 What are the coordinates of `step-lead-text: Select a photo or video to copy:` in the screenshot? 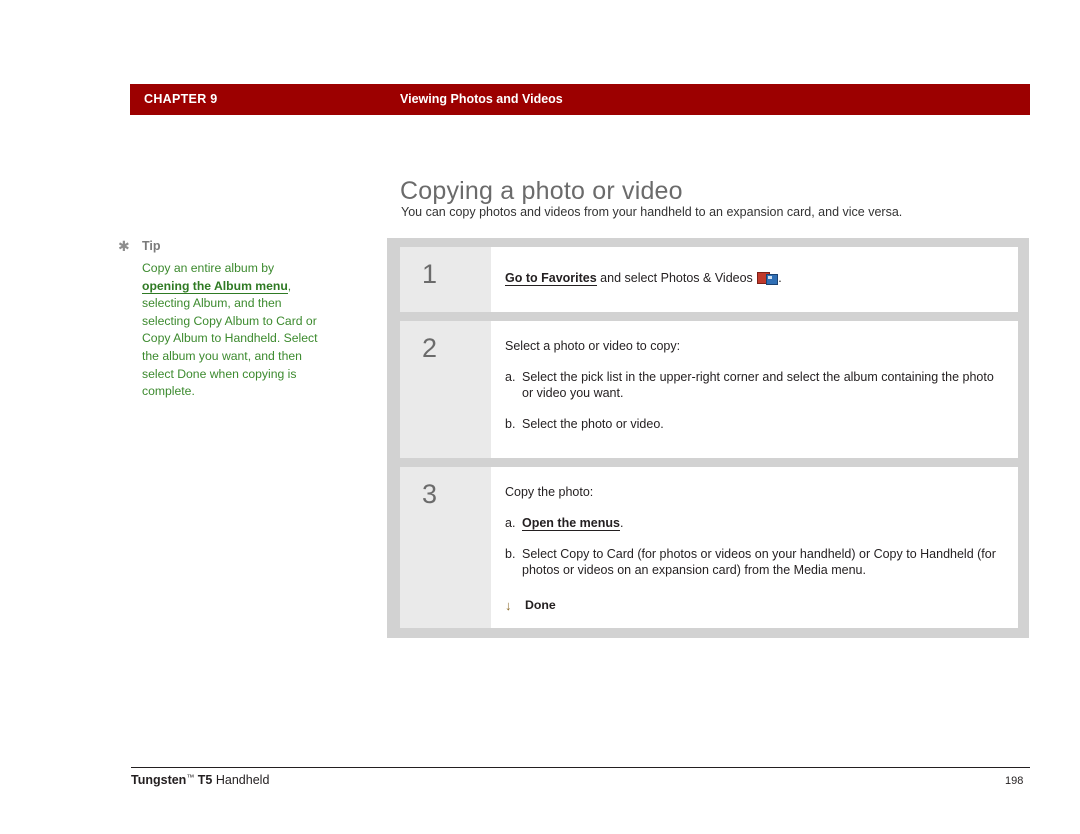 It's located at (593, 346).